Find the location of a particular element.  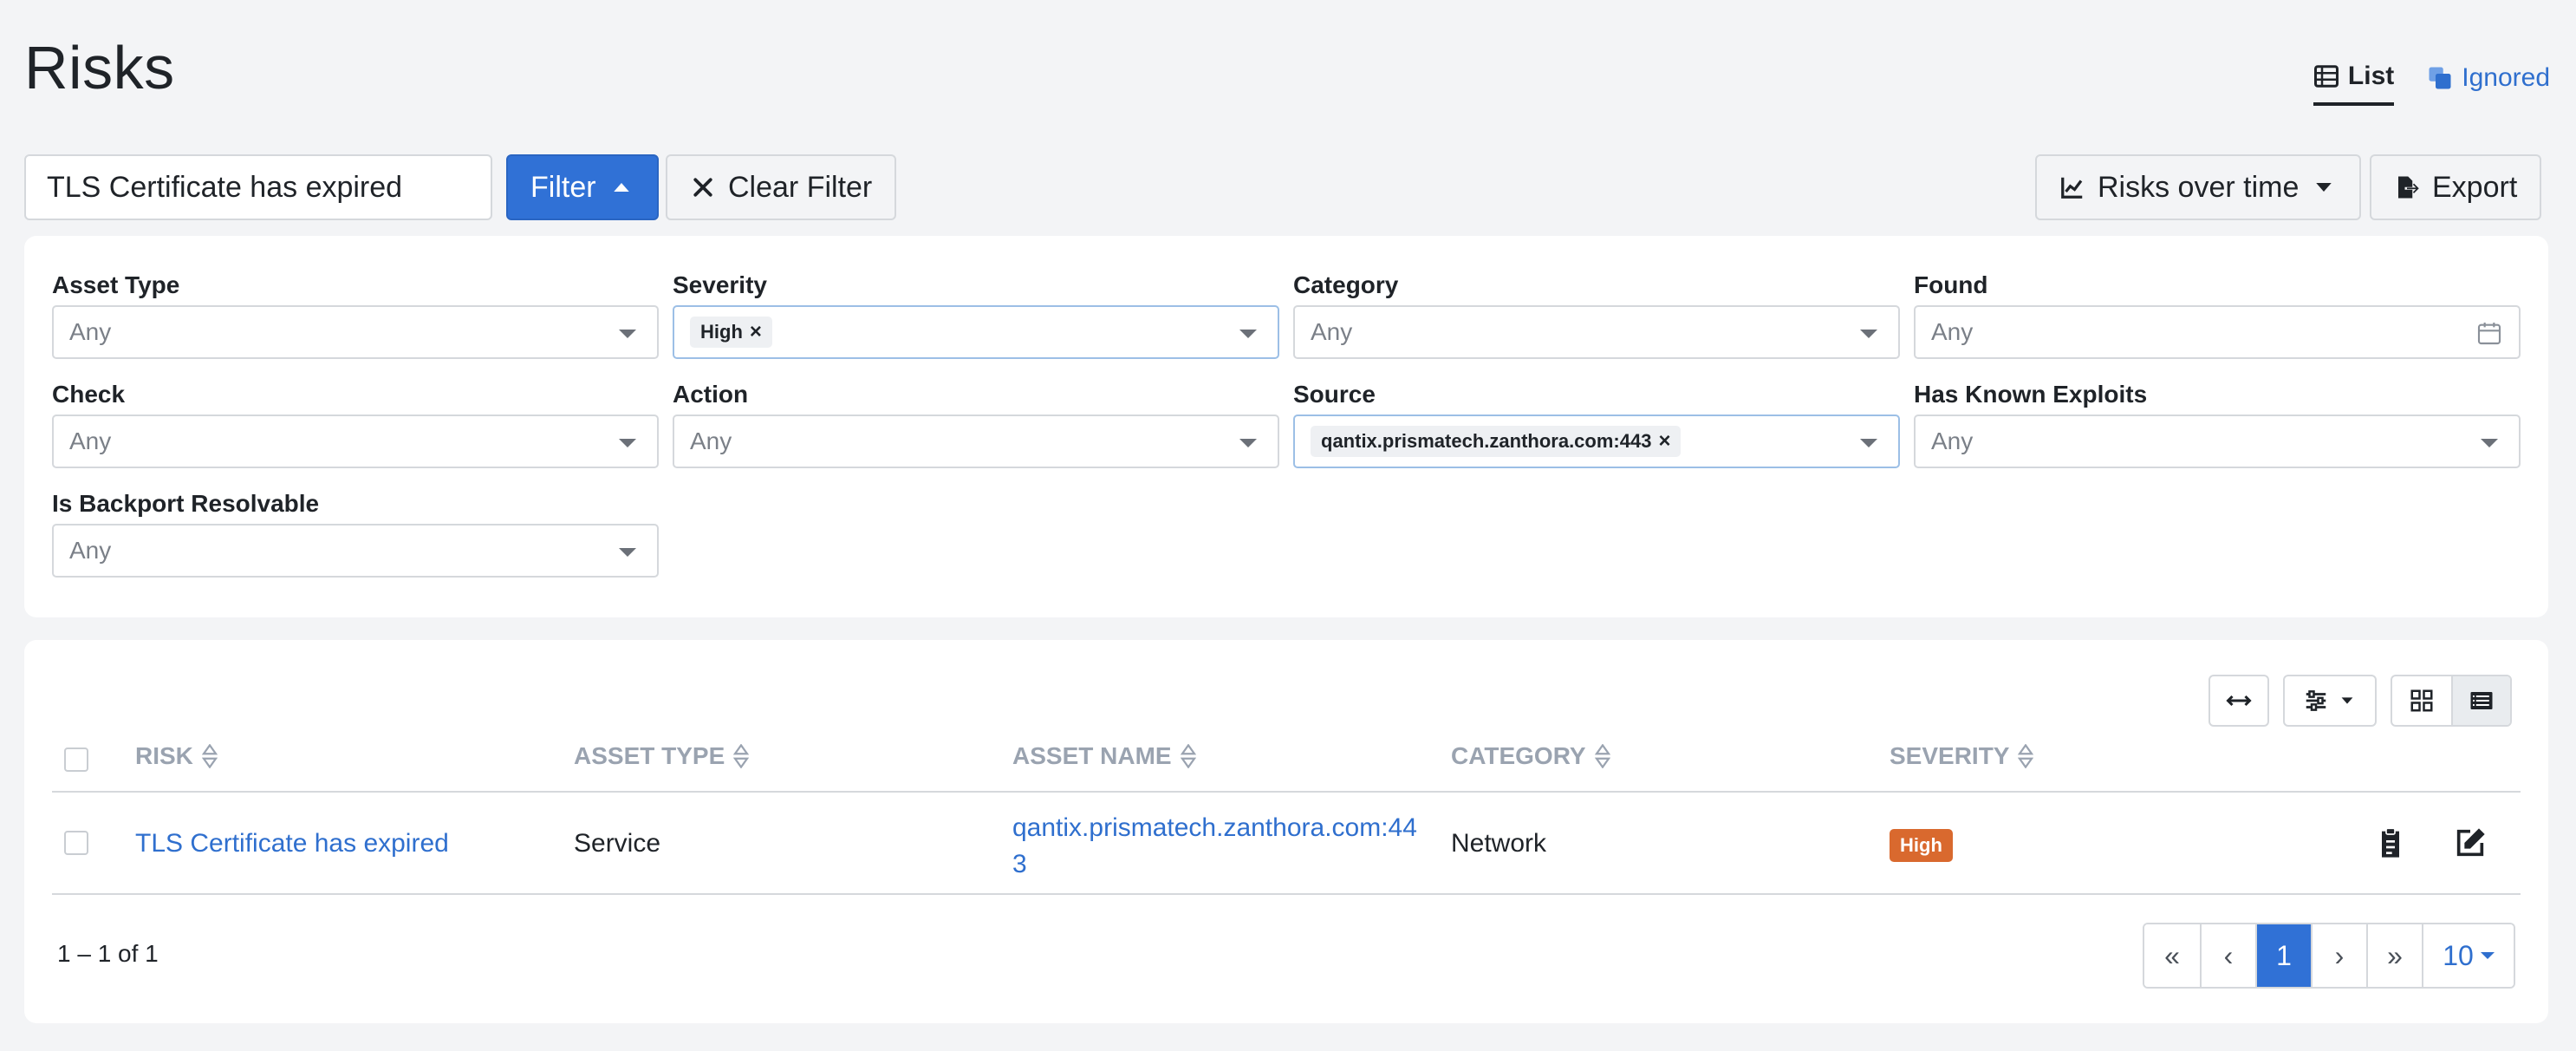

column-header-asset-name: ASSET NAME is located at coordinates (1104, 756).